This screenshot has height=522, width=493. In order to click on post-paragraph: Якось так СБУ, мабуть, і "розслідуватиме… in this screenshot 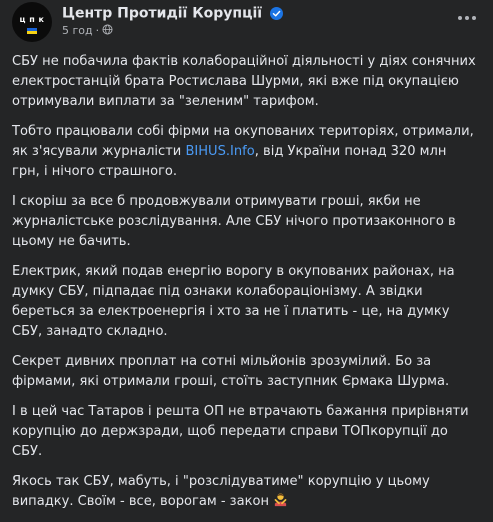, I will do `click(245, 492)`.